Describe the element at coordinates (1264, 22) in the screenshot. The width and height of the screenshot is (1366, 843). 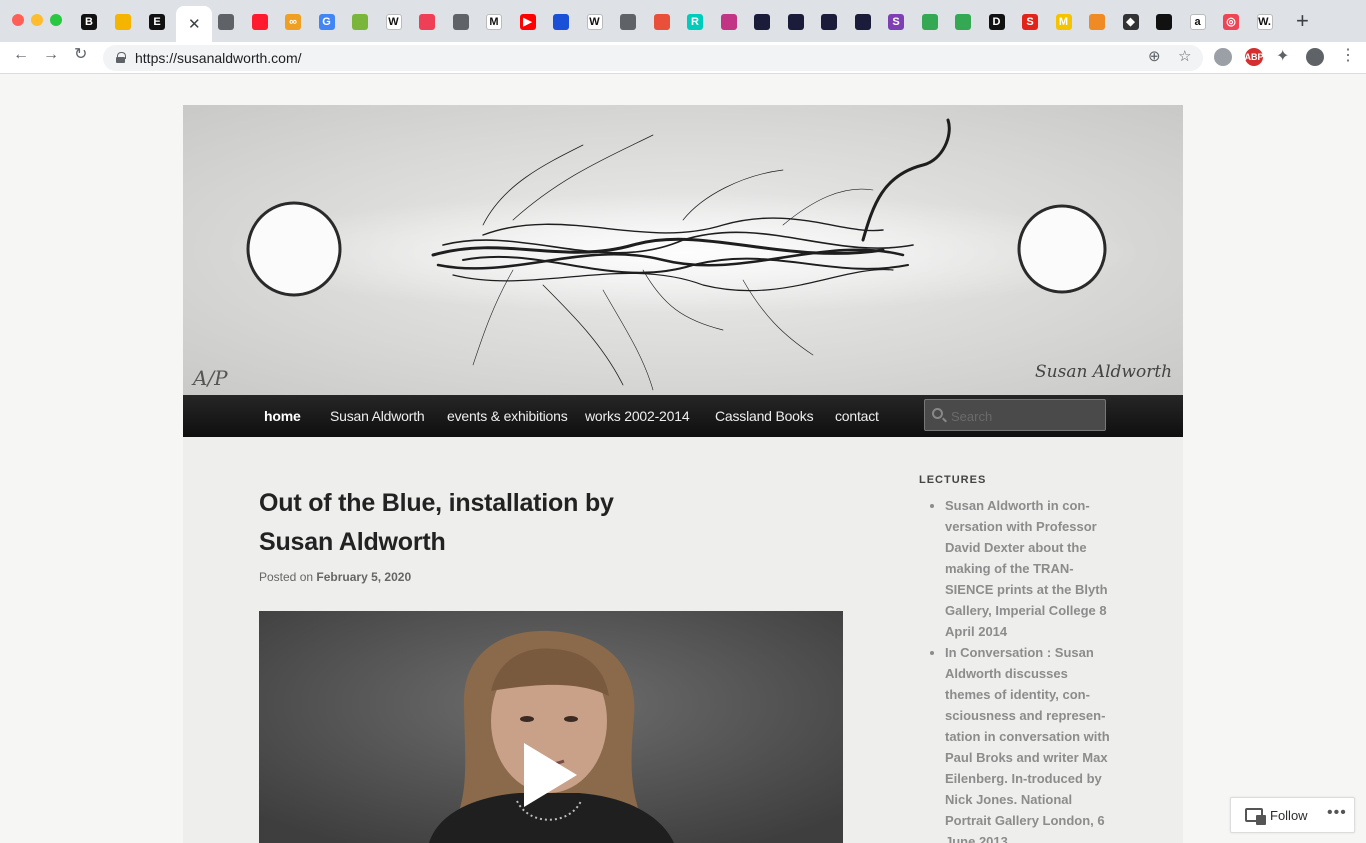
I see `w-dot-icon: W.` at that location.